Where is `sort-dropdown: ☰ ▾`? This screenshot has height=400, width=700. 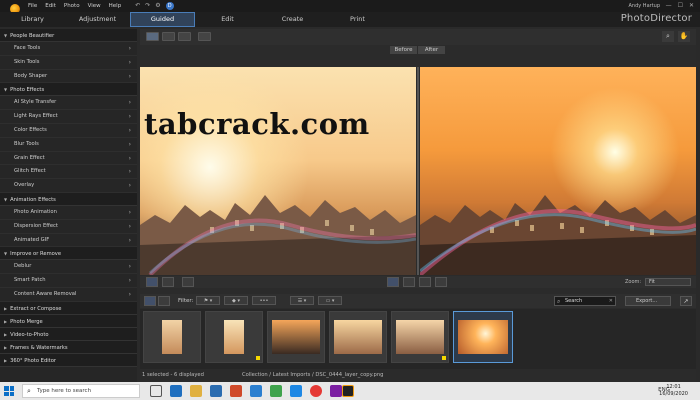 sort-dropdown: ☰ ▾ is located at coordinates (302, 300).